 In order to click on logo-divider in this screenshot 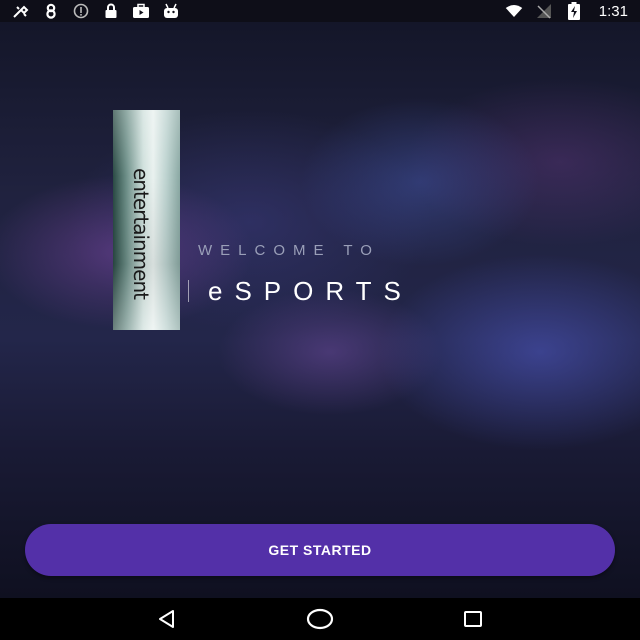, I will do `click(188, 291)`.